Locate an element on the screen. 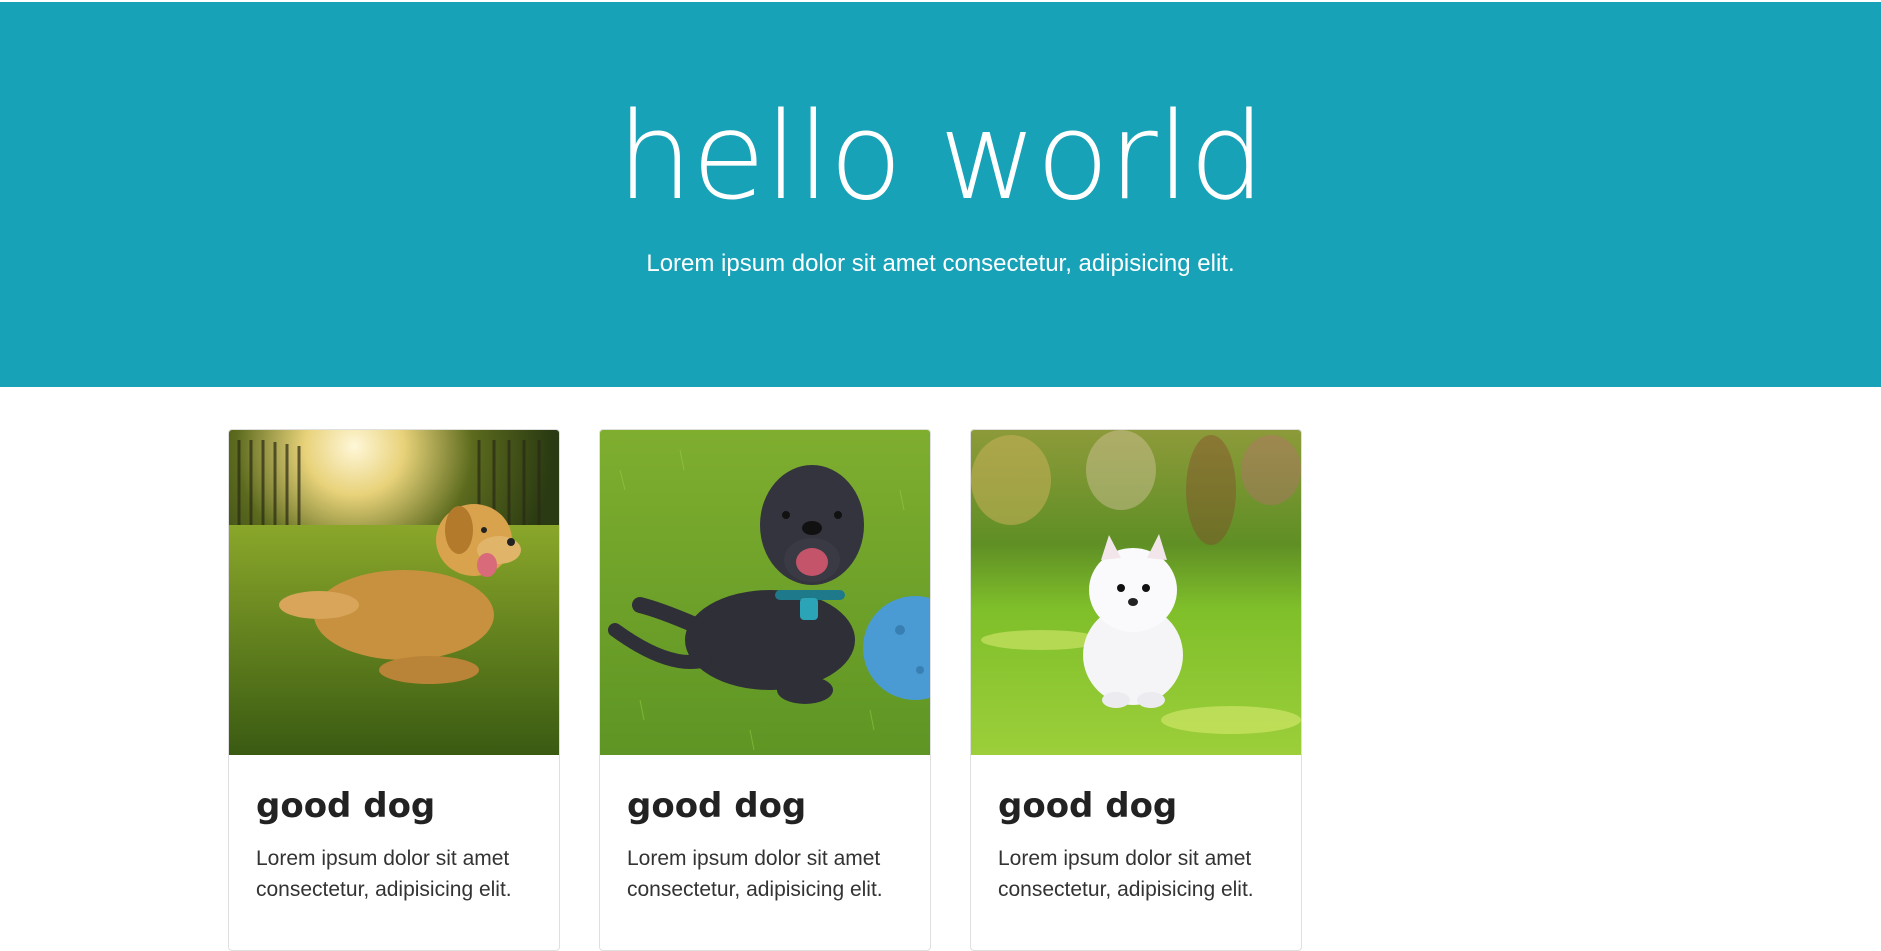  golden-retriever-photo is located at coordinates (394, 592).